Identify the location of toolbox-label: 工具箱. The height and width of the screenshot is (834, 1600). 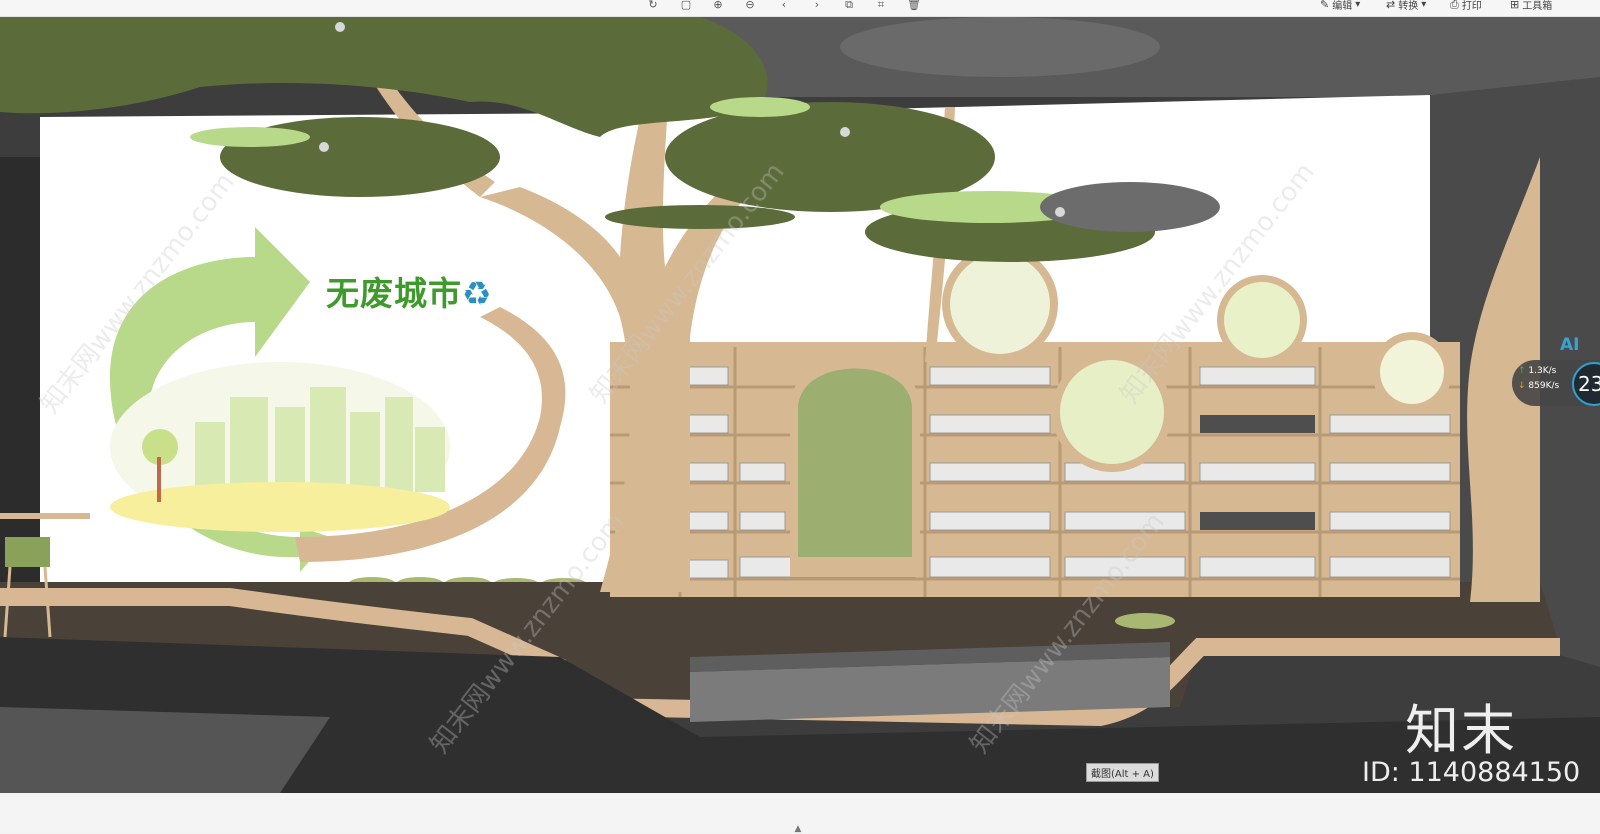
(1537, 6).